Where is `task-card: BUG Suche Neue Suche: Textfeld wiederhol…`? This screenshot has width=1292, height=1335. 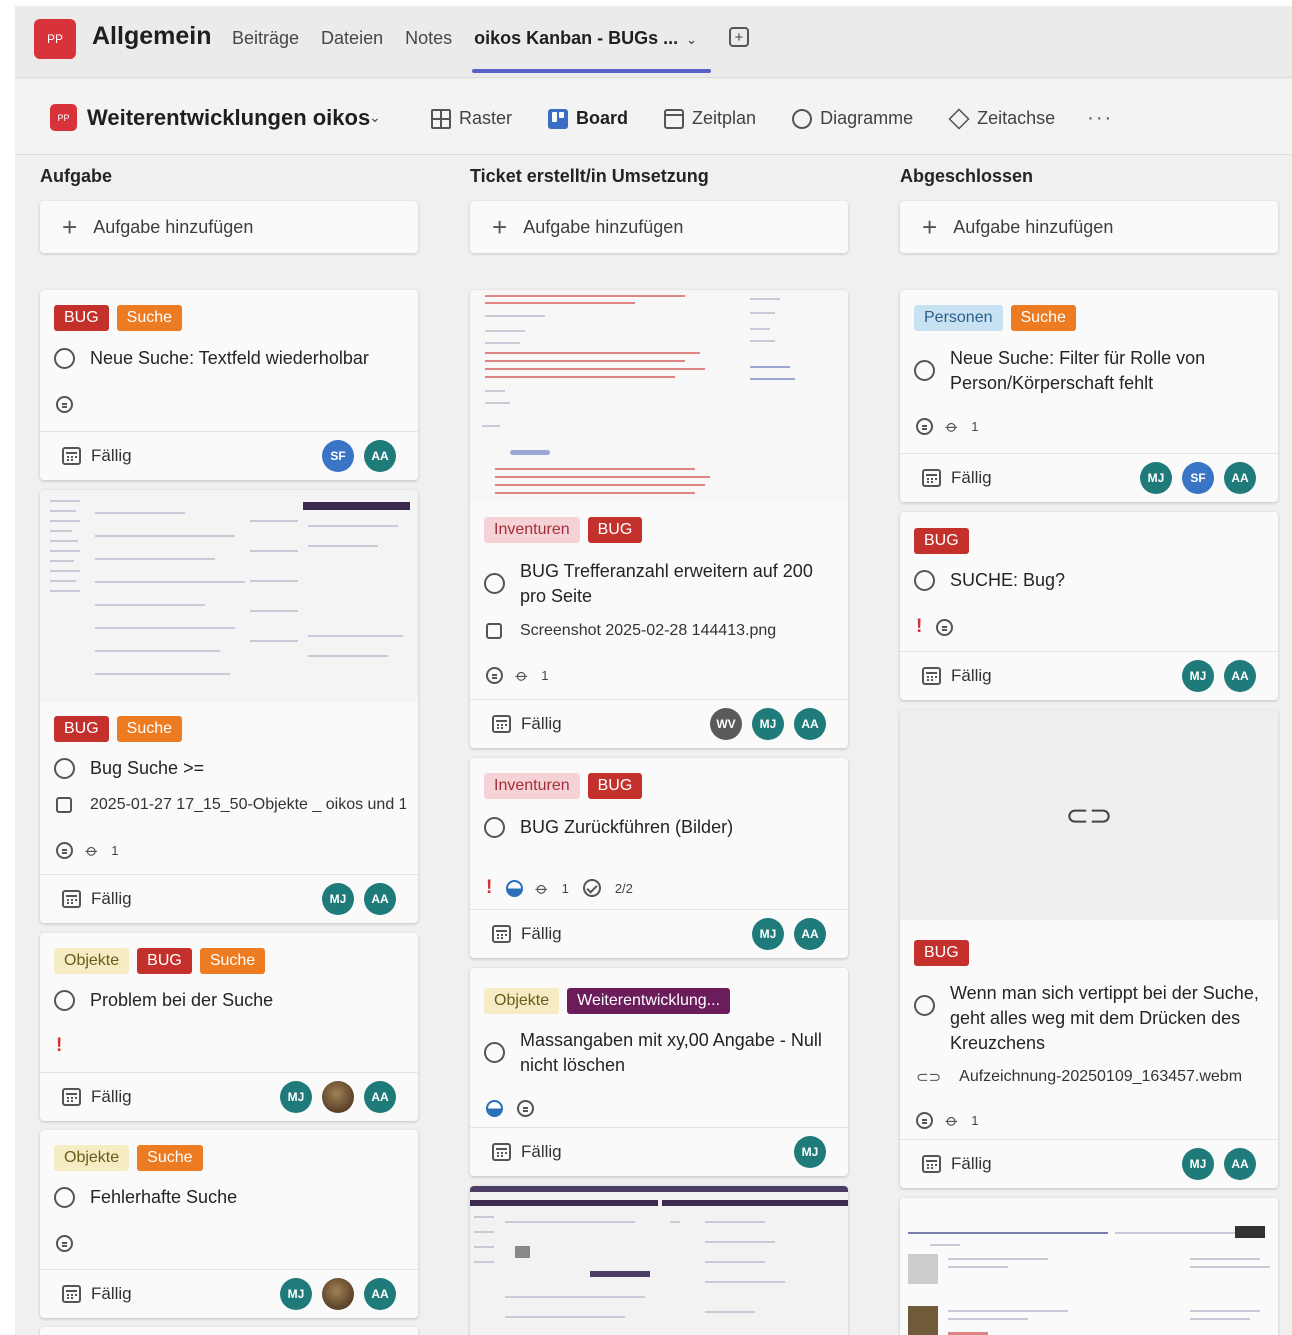
task-card: BUG Suche Neue Suche: Textfeld wiederhol… is located at coordinates (229, 385).